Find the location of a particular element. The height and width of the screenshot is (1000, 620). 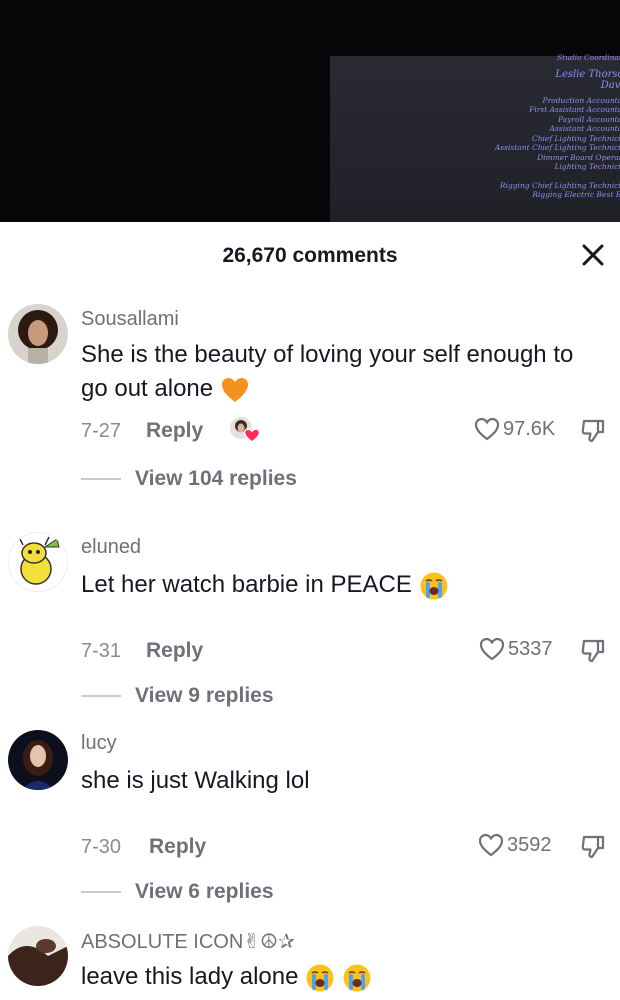

comment-date: 7-27 is located at coordinates (101, 431).